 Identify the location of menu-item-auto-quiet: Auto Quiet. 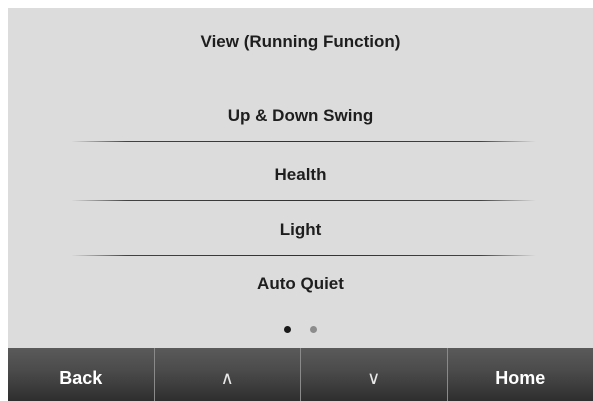
(300, 284).